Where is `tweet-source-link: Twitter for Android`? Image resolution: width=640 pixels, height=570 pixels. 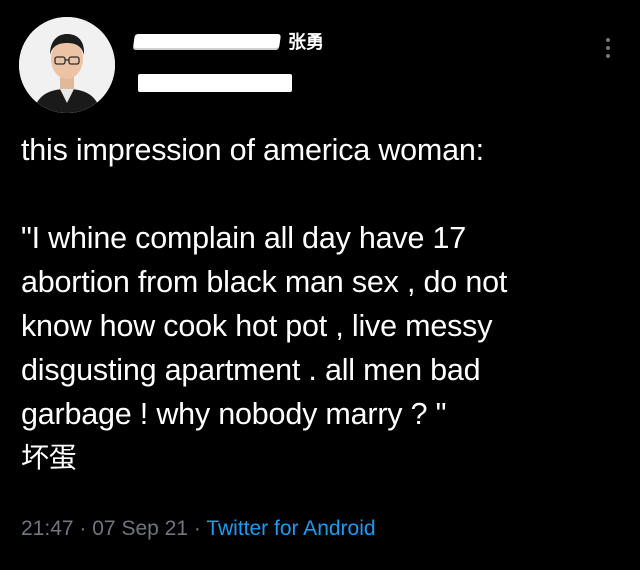
tweet-source-link: Twitter for Android is located at coordinates (290, 528).